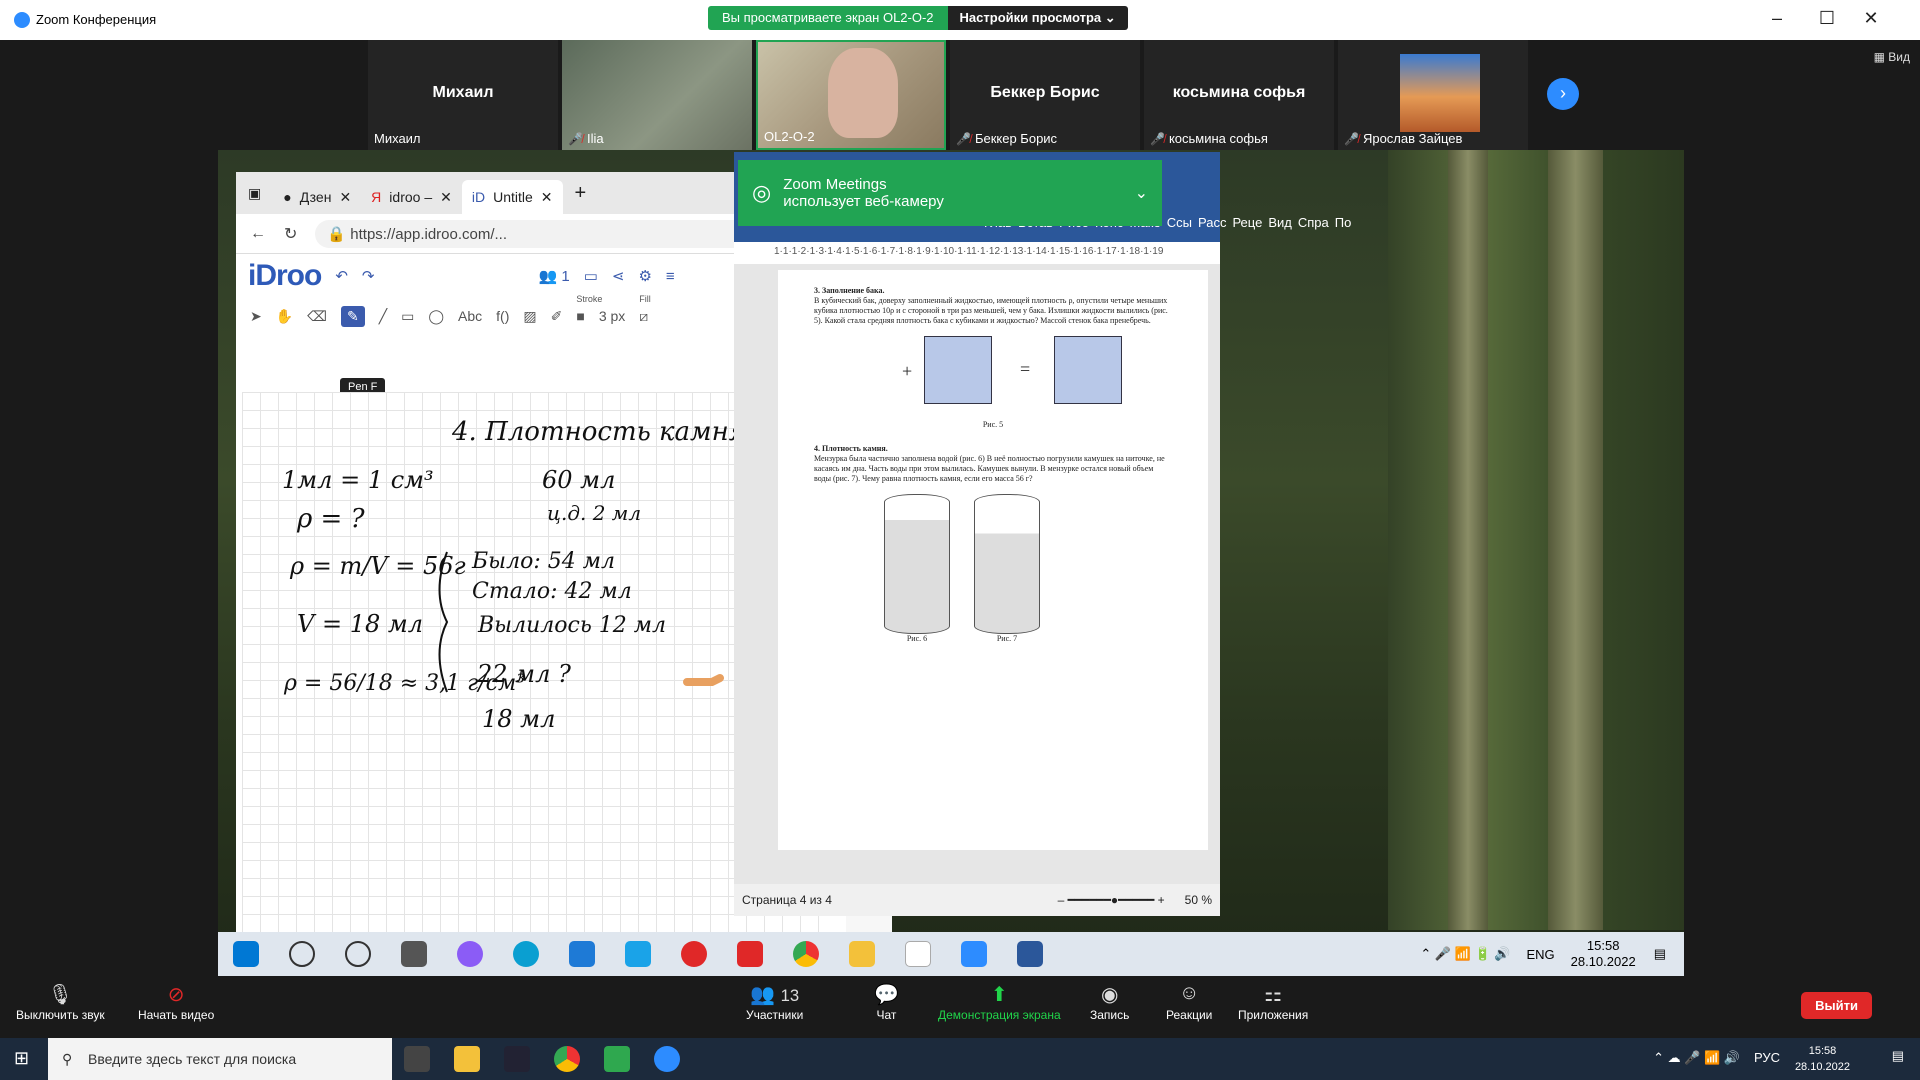 The image size is (1920, 1080). I want to click on windows-start-icon: ⊞, so click(21, 1058).